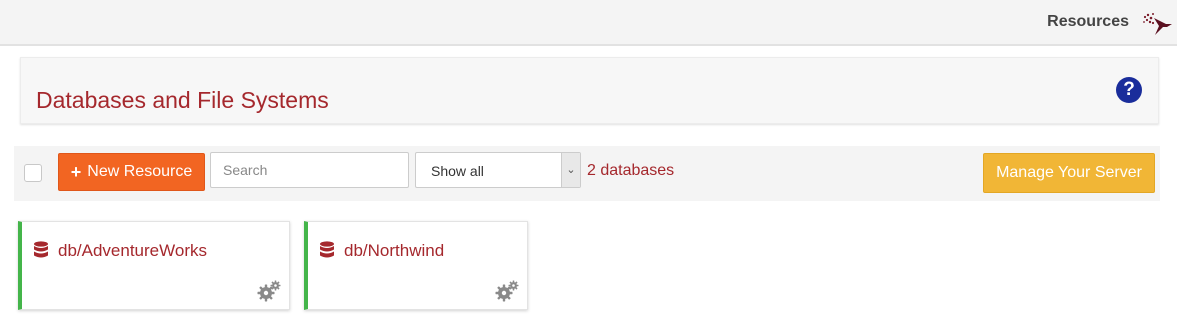 The image size is (1177, 325). Describe the element at coordinates (1157, 23) in the screenshot. I see `raven-logo-icon` at that location.